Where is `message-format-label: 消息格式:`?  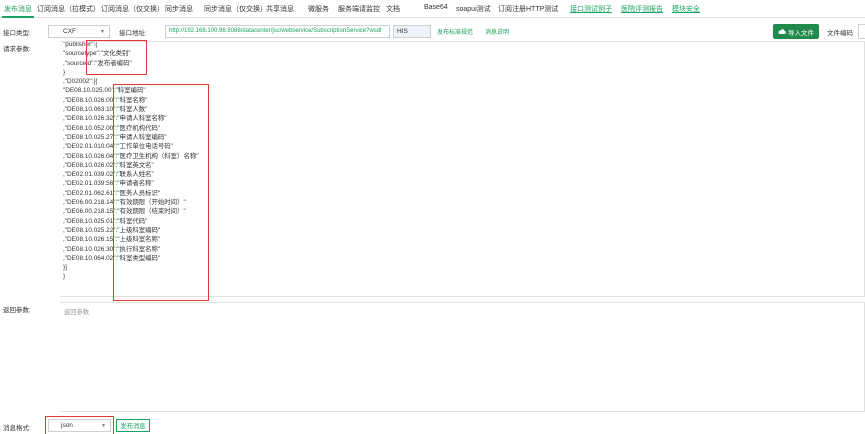 message-format-label: 消息格式: is located at coordinates (17, 428).